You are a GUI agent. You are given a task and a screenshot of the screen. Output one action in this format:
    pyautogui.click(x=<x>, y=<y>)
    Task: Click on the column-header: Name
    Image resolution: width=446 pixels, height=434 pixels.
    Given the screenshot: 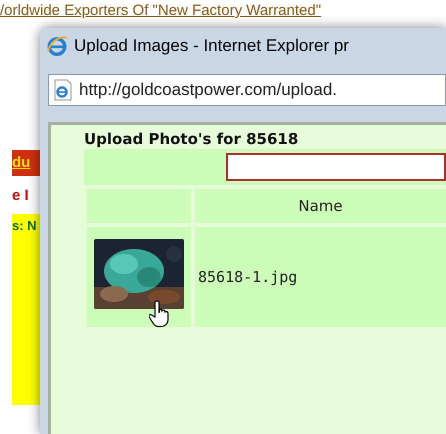 What is the action you would take?
    pyautogui.click(x=320, y=206)
    